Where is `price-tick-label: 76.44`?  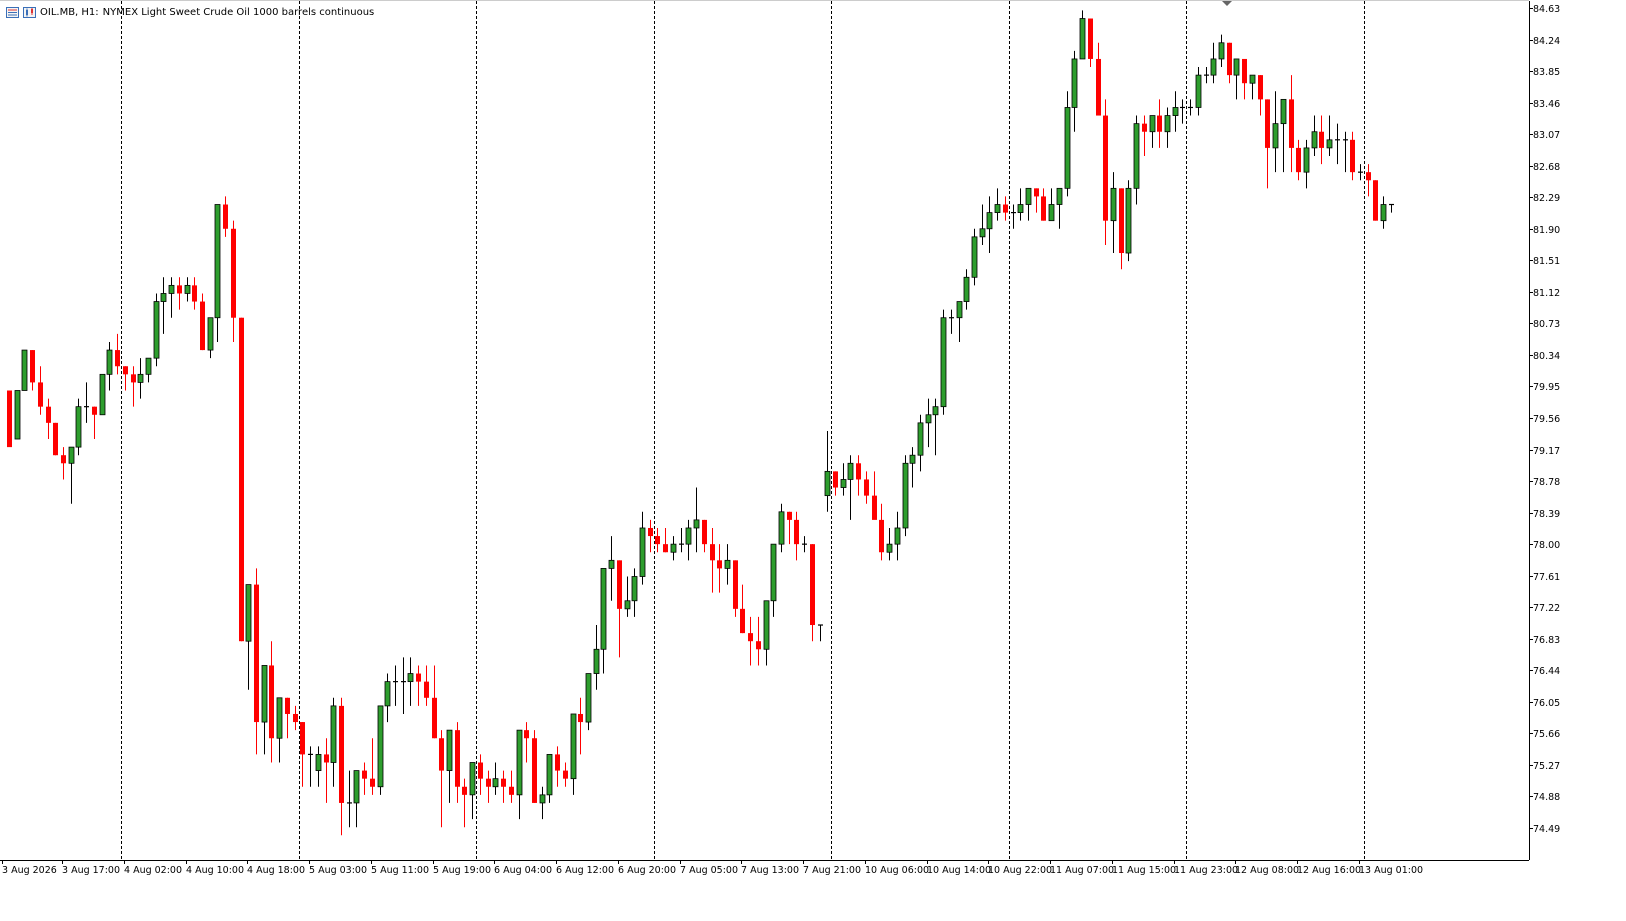
price-tick-label: 76.44 is located at coordinates (1546, 671).